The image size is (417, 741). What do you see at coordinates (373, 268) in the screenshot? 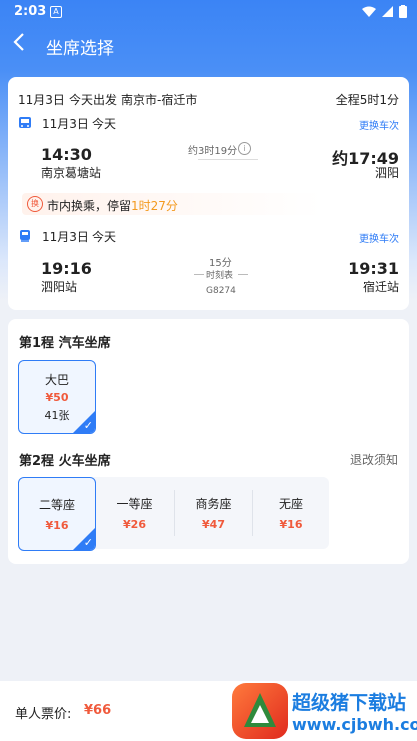
I see `leg2-arrive-time: 19:31` at bounding box center [373, 268].